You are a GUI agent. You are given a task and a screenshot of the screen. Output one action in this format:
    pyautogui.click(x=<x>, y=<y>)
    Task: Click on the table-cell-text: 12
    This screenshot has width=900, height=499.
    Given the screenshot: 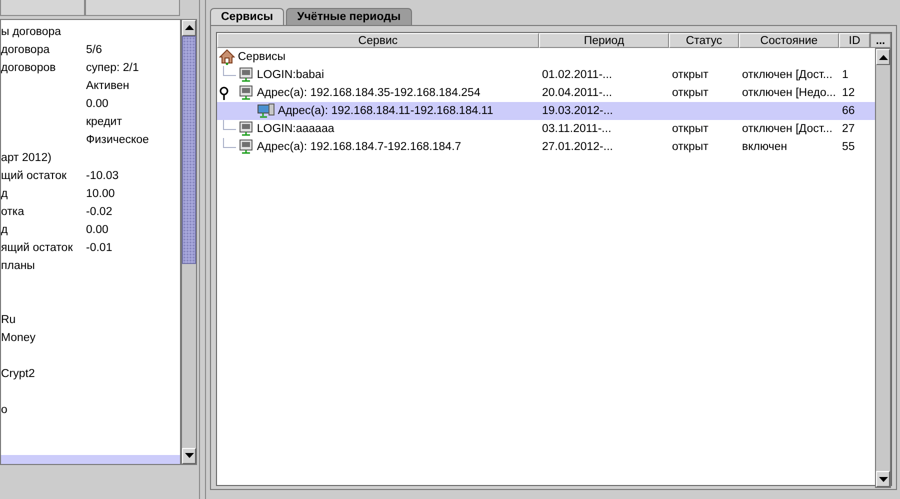 What is the action you would take?
    pyautogui.click(x=848, y=93)
    